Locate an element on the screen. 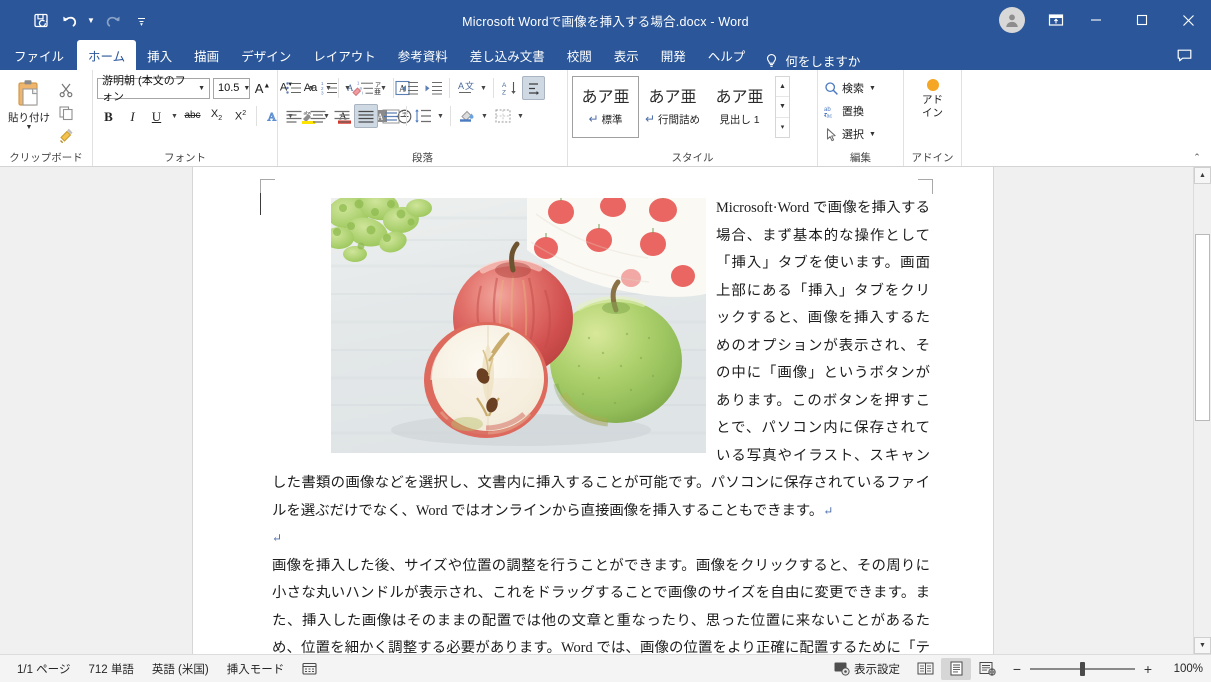  zoom-slider-thumb is located at coordinates (1082, 668).